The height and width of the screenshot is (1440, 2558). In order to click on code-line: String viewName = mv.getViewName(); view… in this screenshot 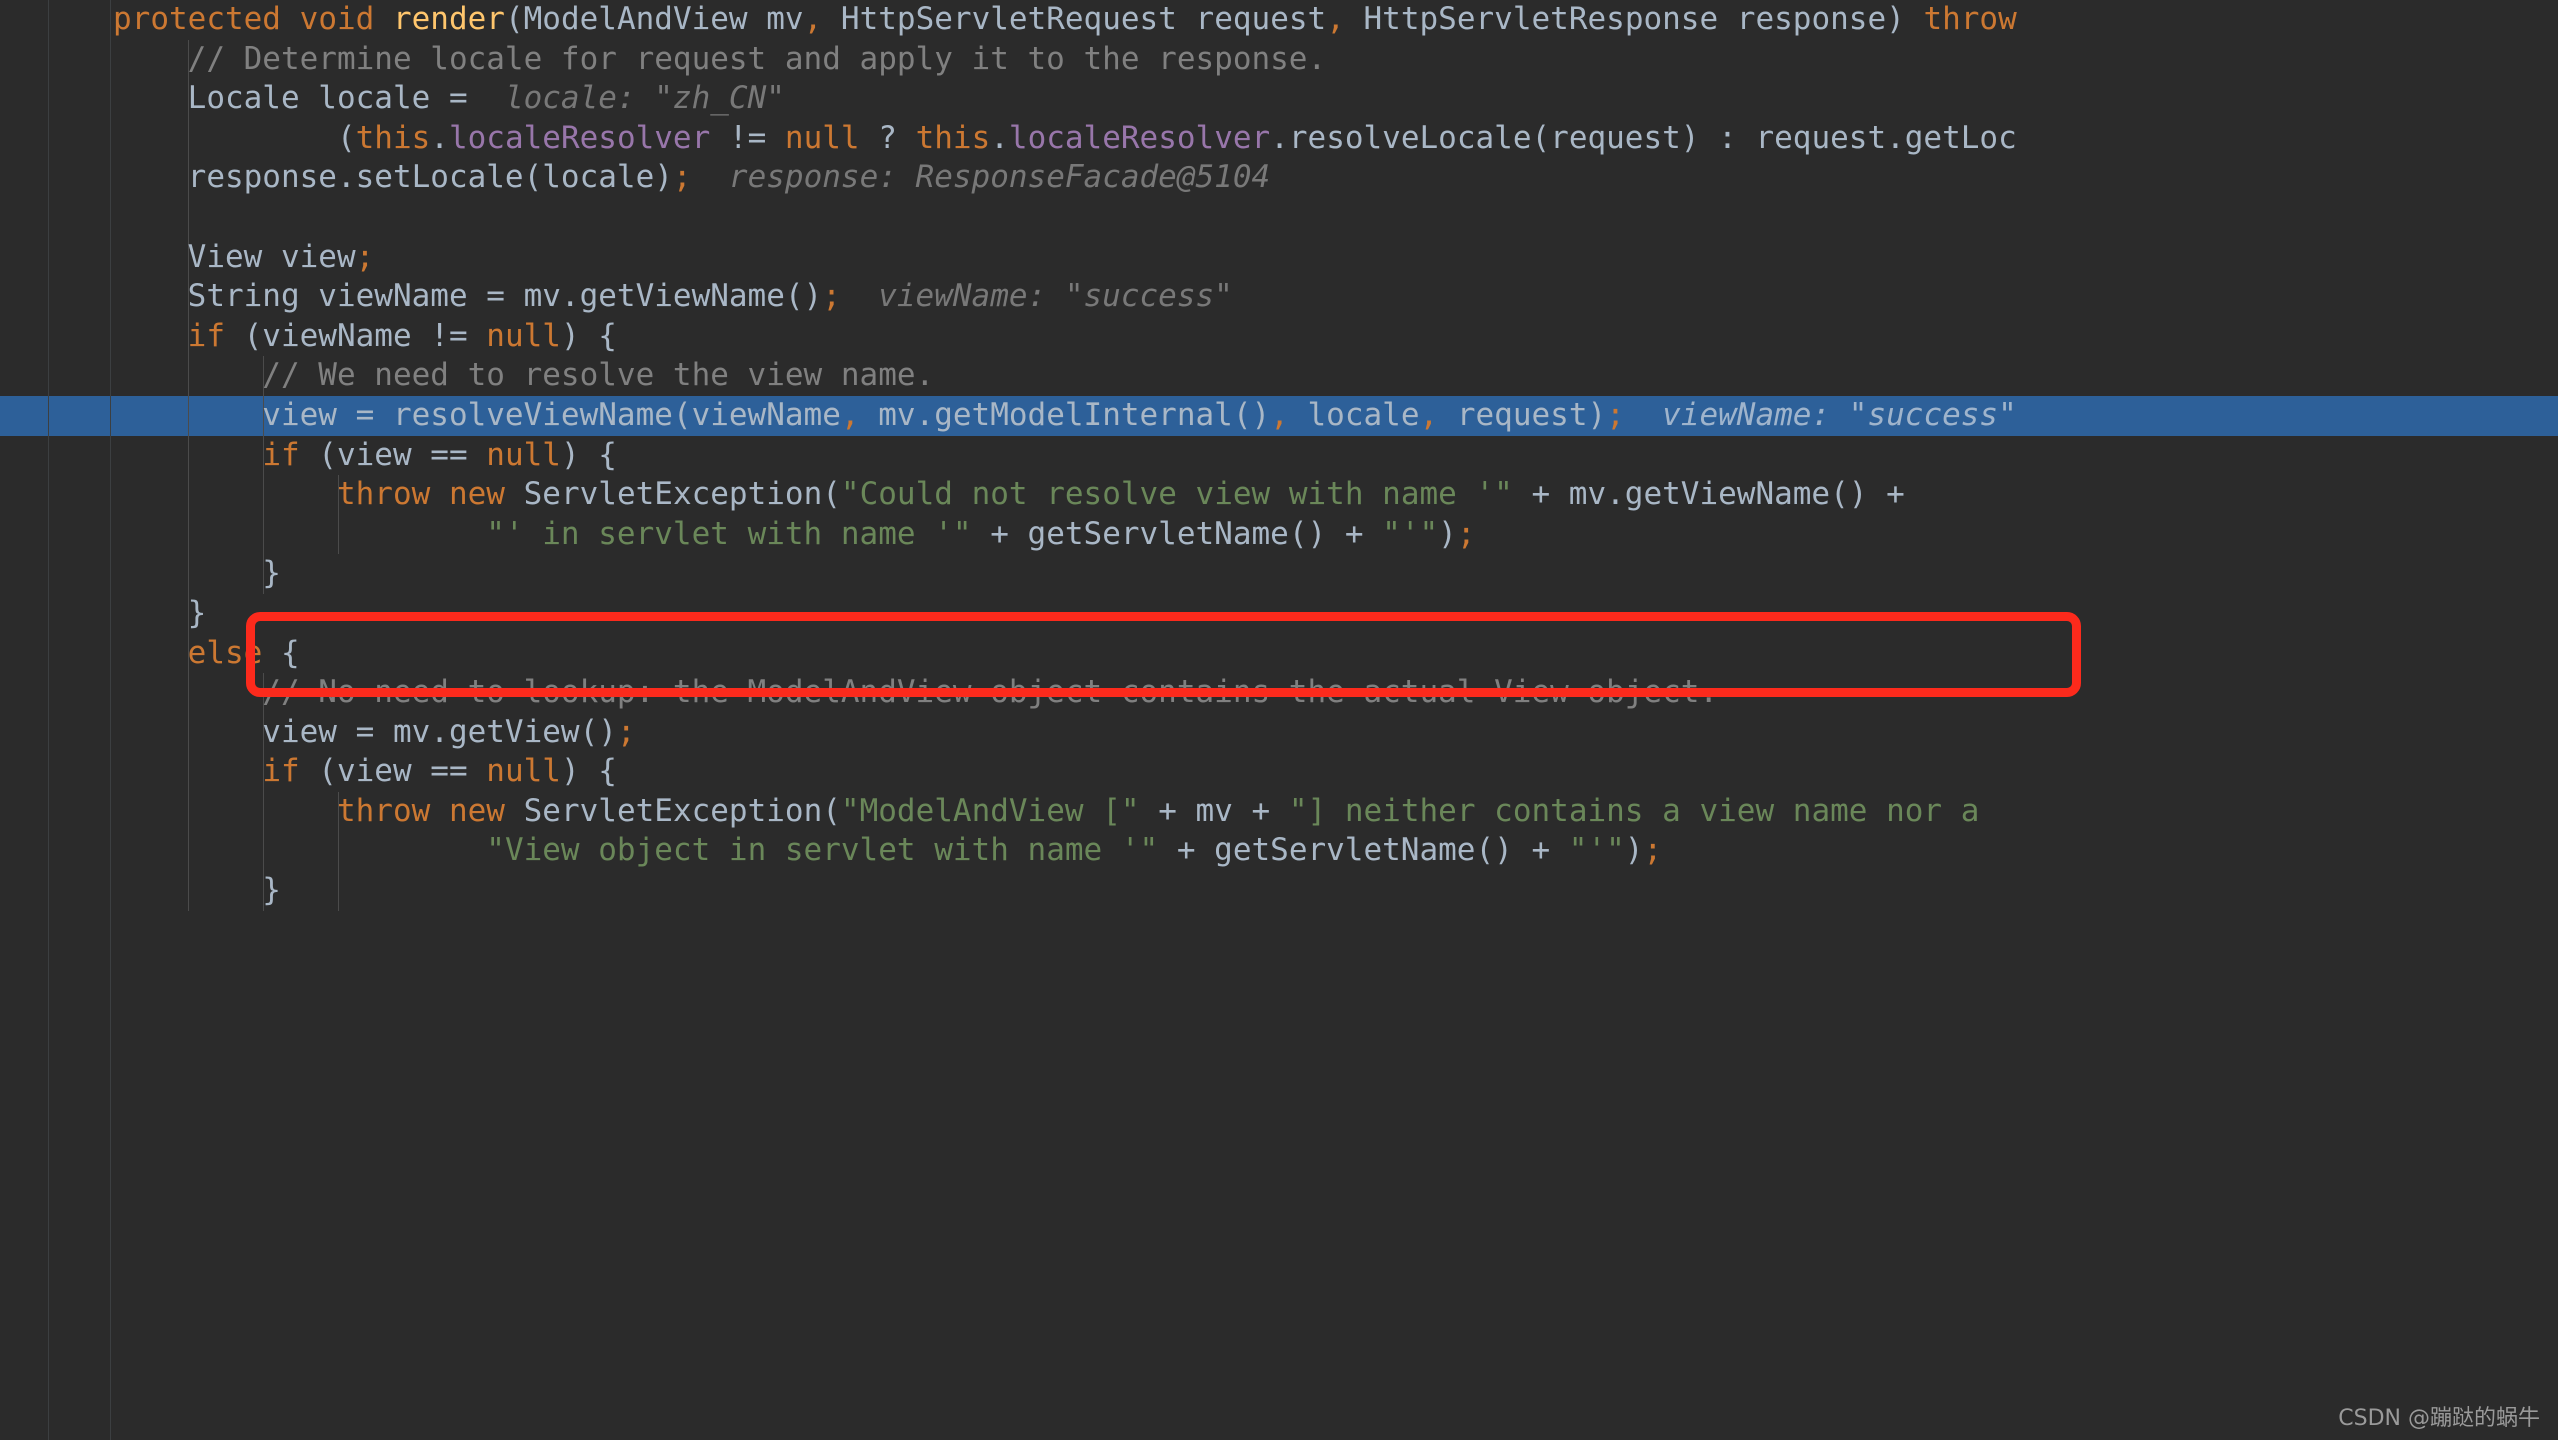, I will do `click(1279, 297)`.